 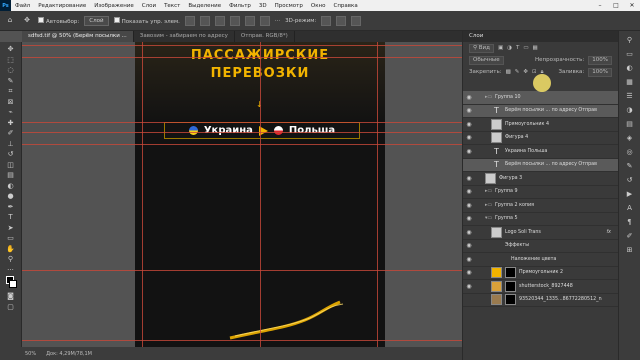 I want to click on frame-icon: ⊠, so click(x=11, y=102).